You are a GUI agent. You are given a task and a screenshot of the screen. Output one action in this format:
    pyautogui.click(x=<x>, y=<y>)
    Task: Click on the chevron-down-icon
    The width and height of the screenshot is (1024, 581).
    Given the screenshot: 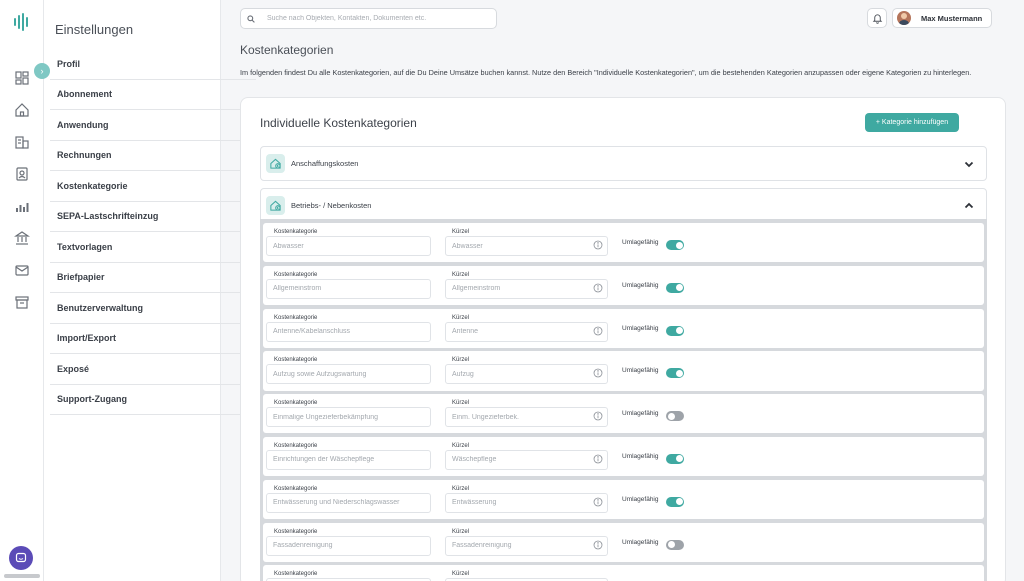 What is the action you would take?
    pyautogui.click(x=969, y=164)
    